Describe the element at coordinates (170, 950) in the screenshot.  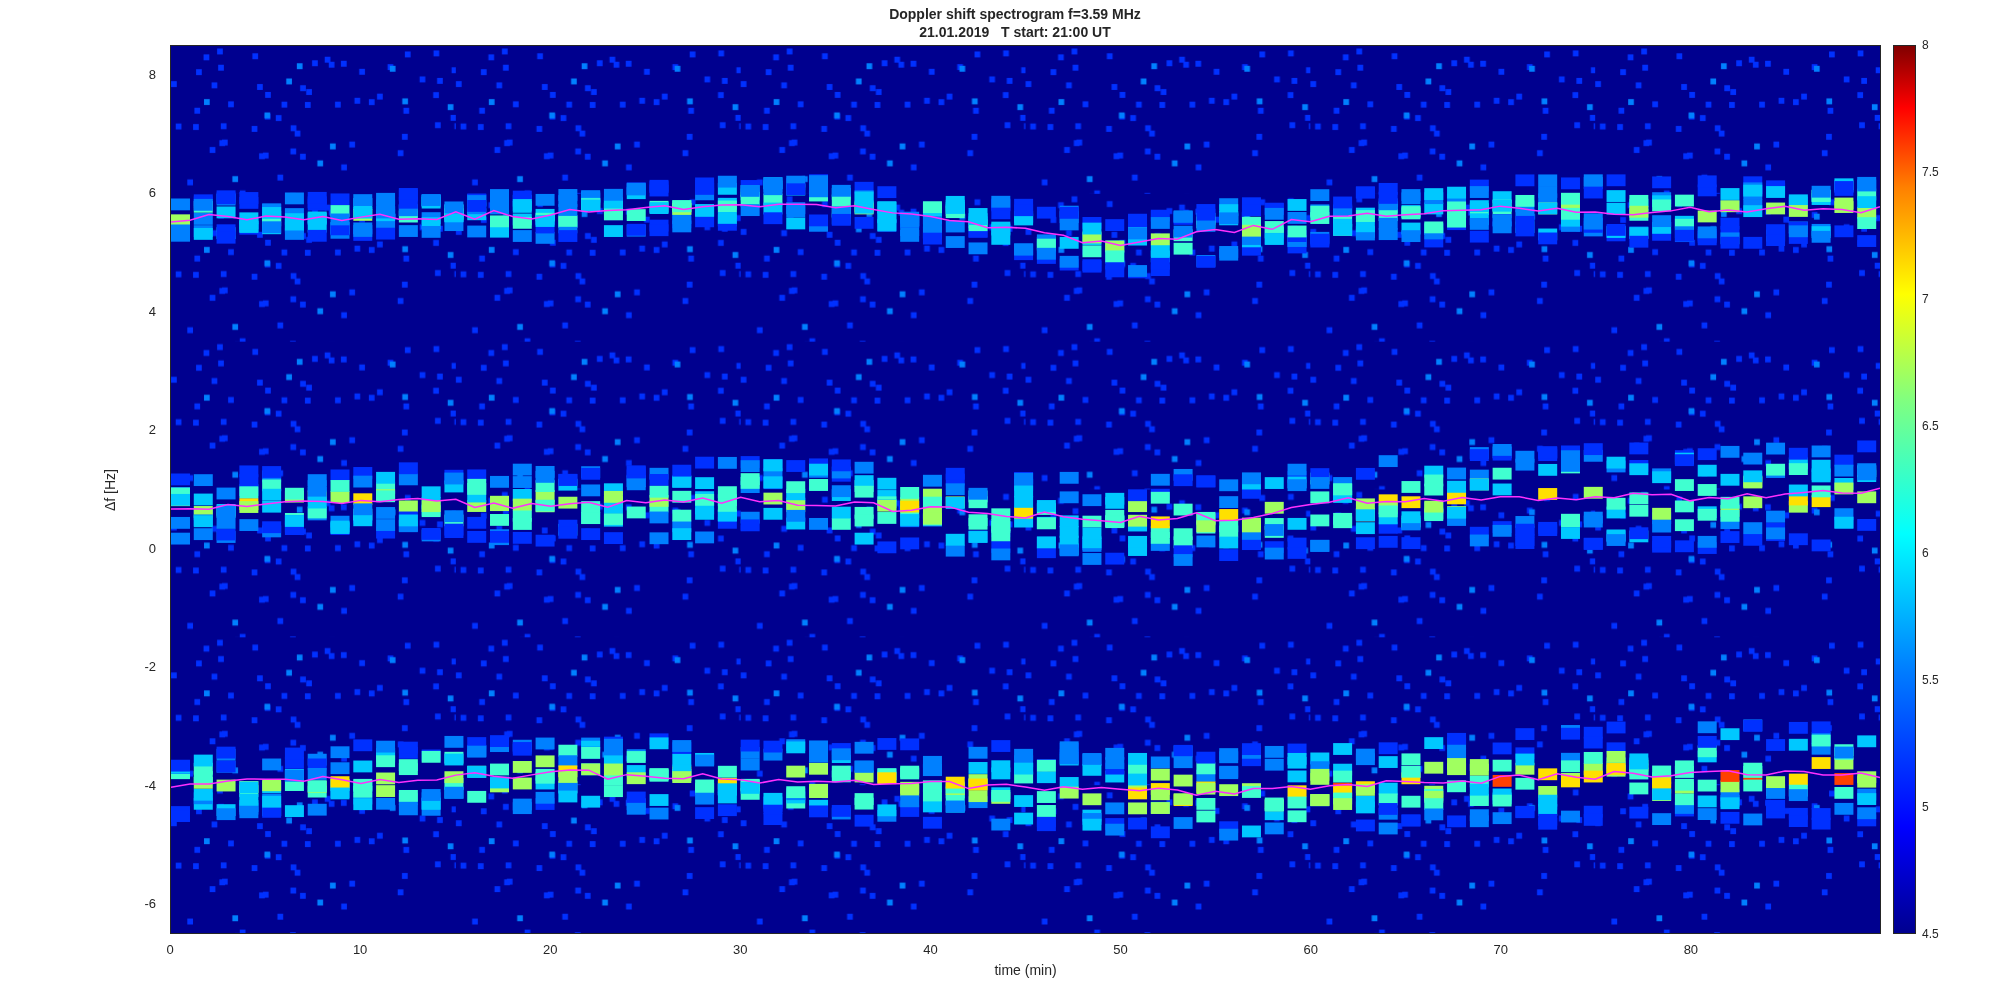
I see `x-tick-label: 0` at that location.